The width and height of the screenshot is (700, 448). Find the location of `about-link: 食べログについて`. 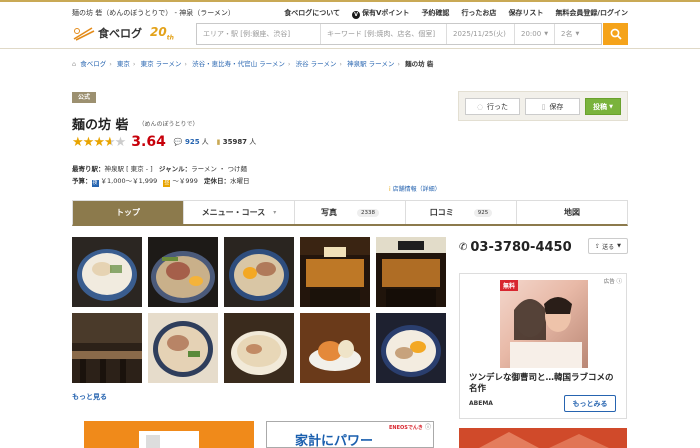

about-link: 食べログについて is located at coordinates (312, 13).